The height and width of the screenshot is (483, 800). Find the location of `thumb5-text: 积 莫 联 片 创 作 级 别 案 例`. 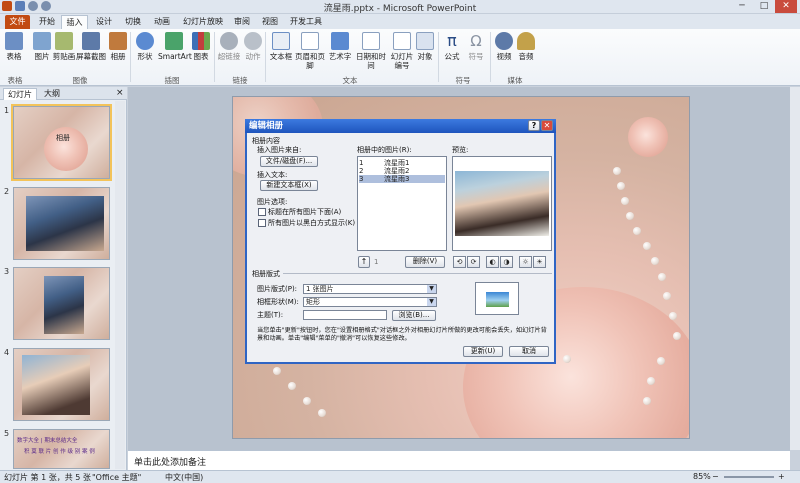

thumb5-text: 积 莫 联 片 创 作 级 别 案 例 is located at coordinates (59, 452).